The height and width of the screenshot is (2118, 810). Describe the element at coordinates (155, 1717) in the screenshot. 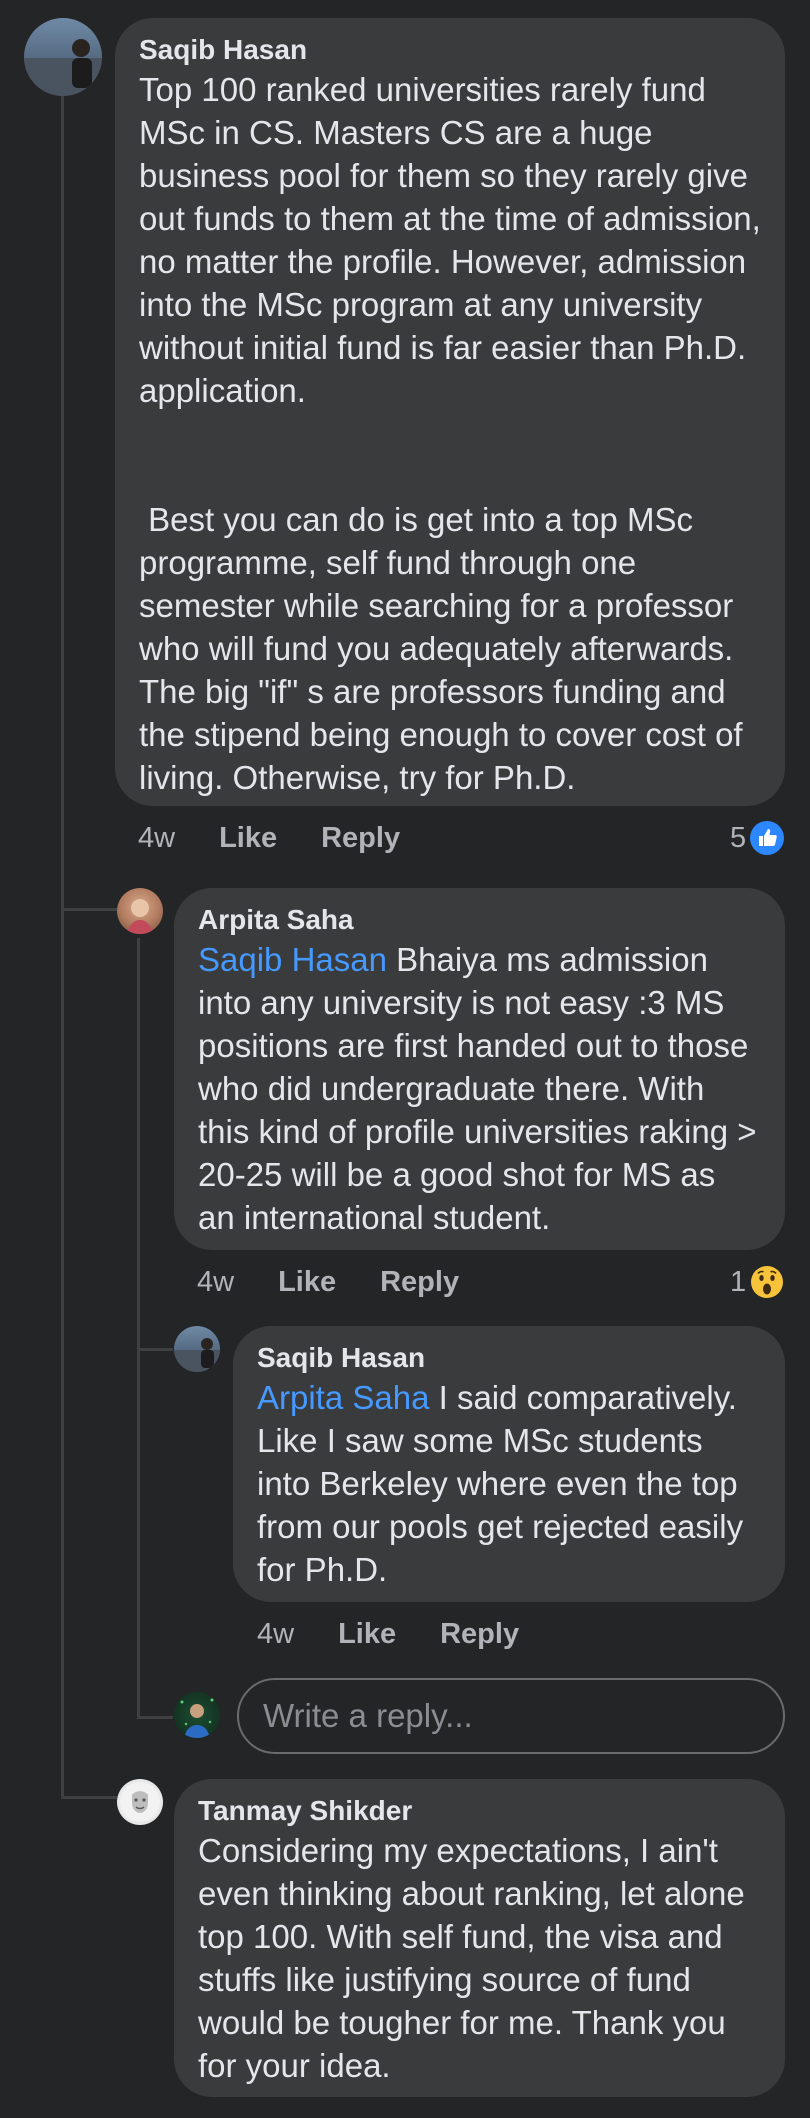

I see `thread-line-branch-input` at that location.